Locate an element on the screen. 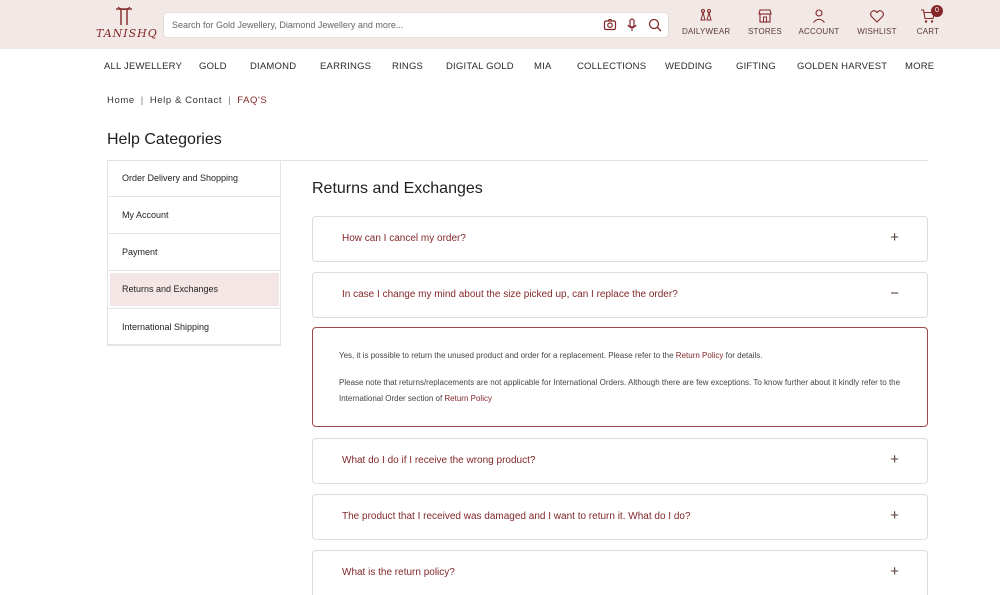 This screenshot has width=1000, height=595. nav-cart-label: CART is located at coordinates (928, 31).